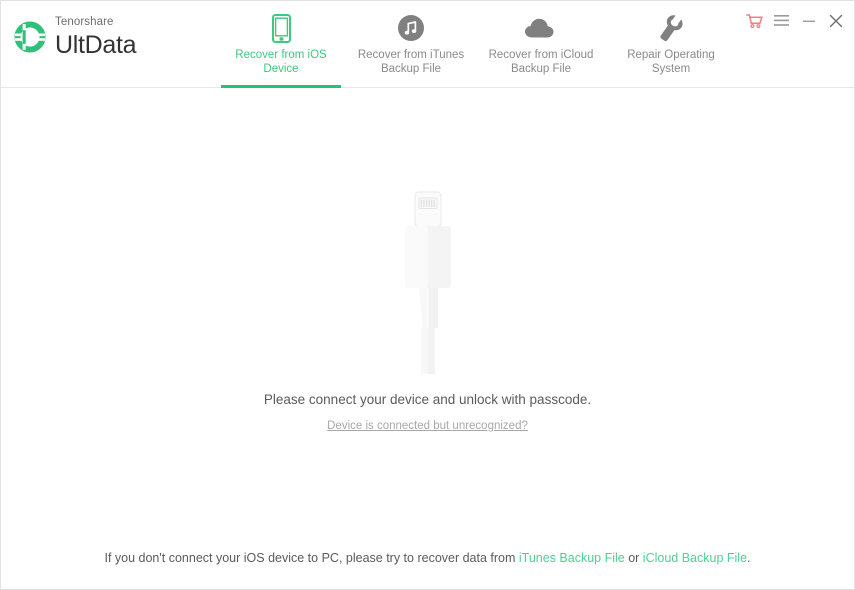  Describe the element at coordinates (411, 44) in the screenshot. I see `tab-recover-from-itunes-backup-file: Recover from iTunes Backup File` at that location.